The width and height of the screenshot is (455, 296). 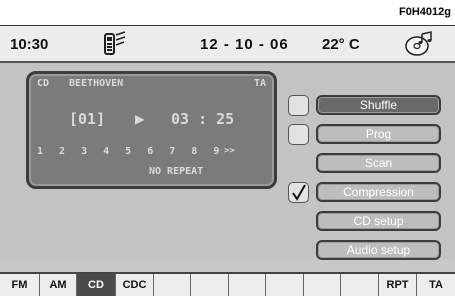 What do you see at coordinates (203, 119) in the screenshot?
I see `elapsed-time: 03 : 25` at bounding box center [203, 119].